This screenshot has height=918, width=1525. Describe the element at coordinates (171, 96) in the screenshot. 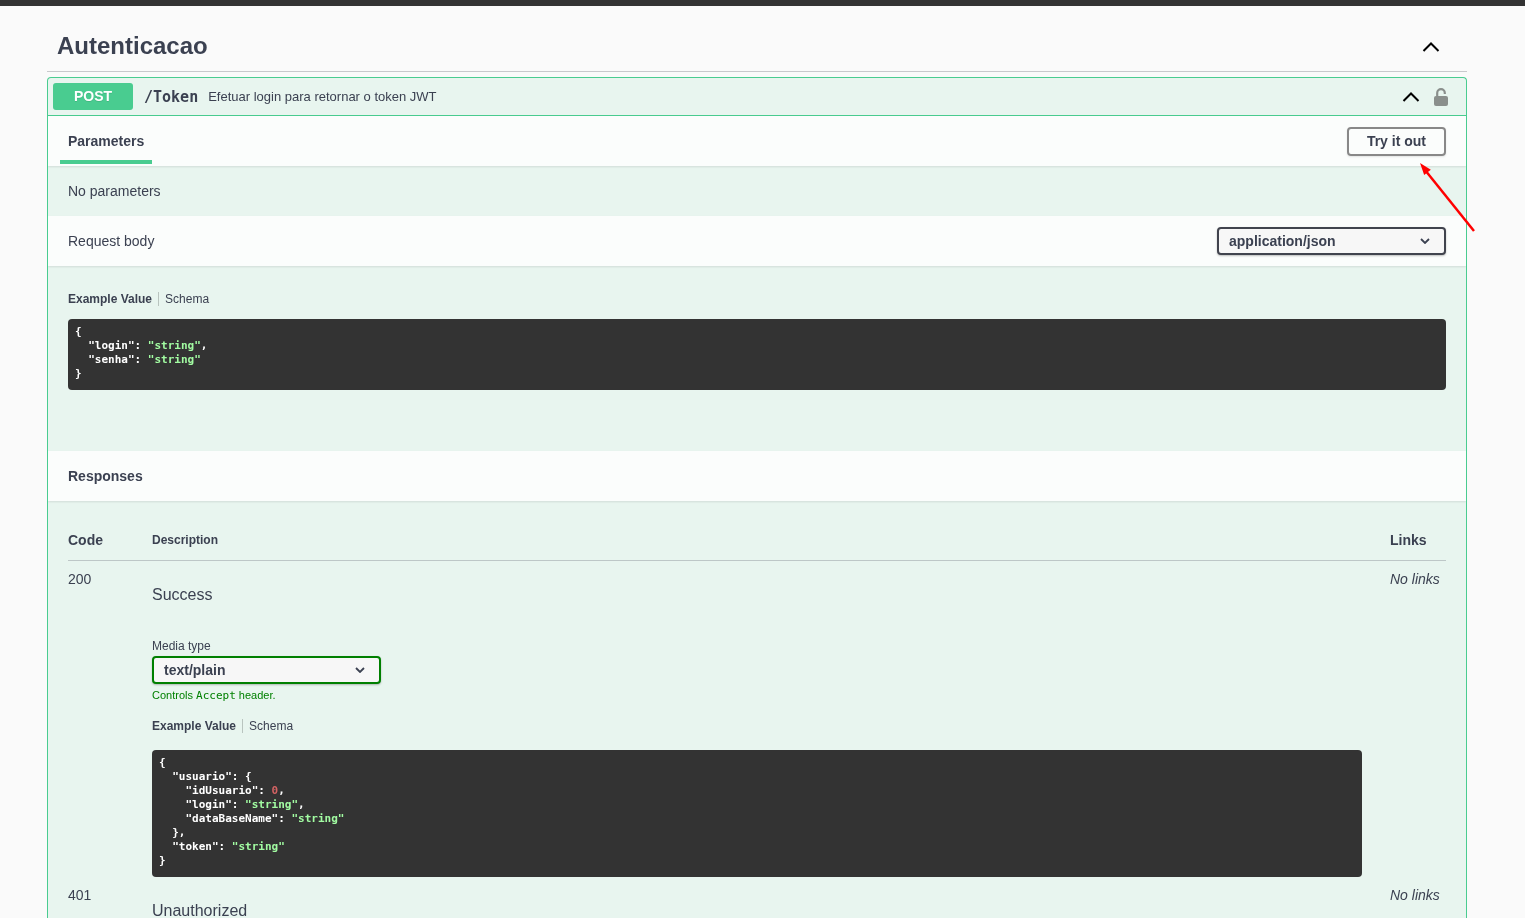

I see `endpoint-path: /Token` at that location.